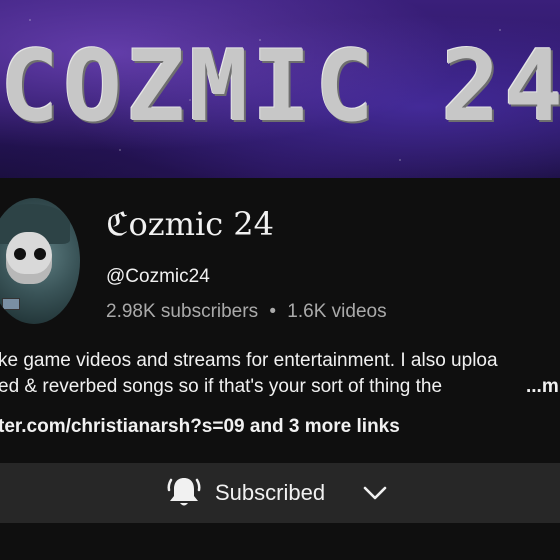 This screenshot has width=560, height=560. What do you see at coordinates (184, 492) in the screenshot?
I see `bell-icon` at bounding box center [184, 492].